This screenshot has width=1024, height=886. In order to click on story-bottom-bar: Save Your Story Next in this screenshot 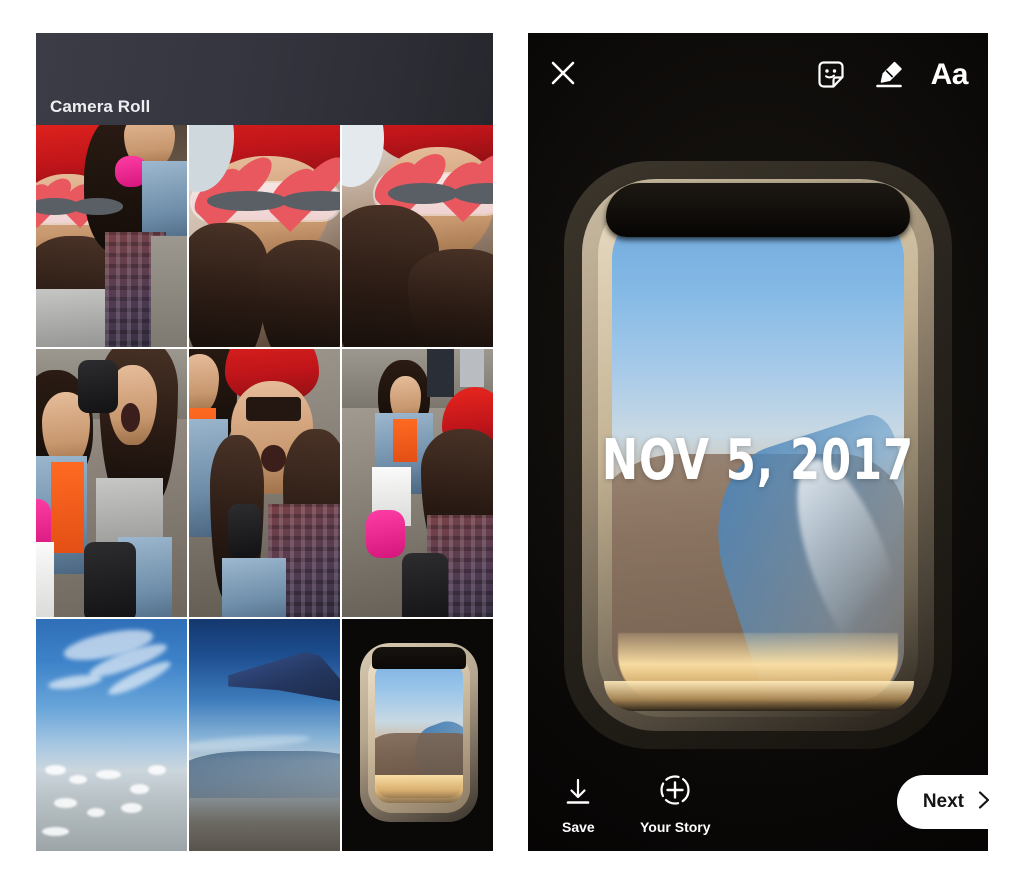, I will do `click(771, 803)`.